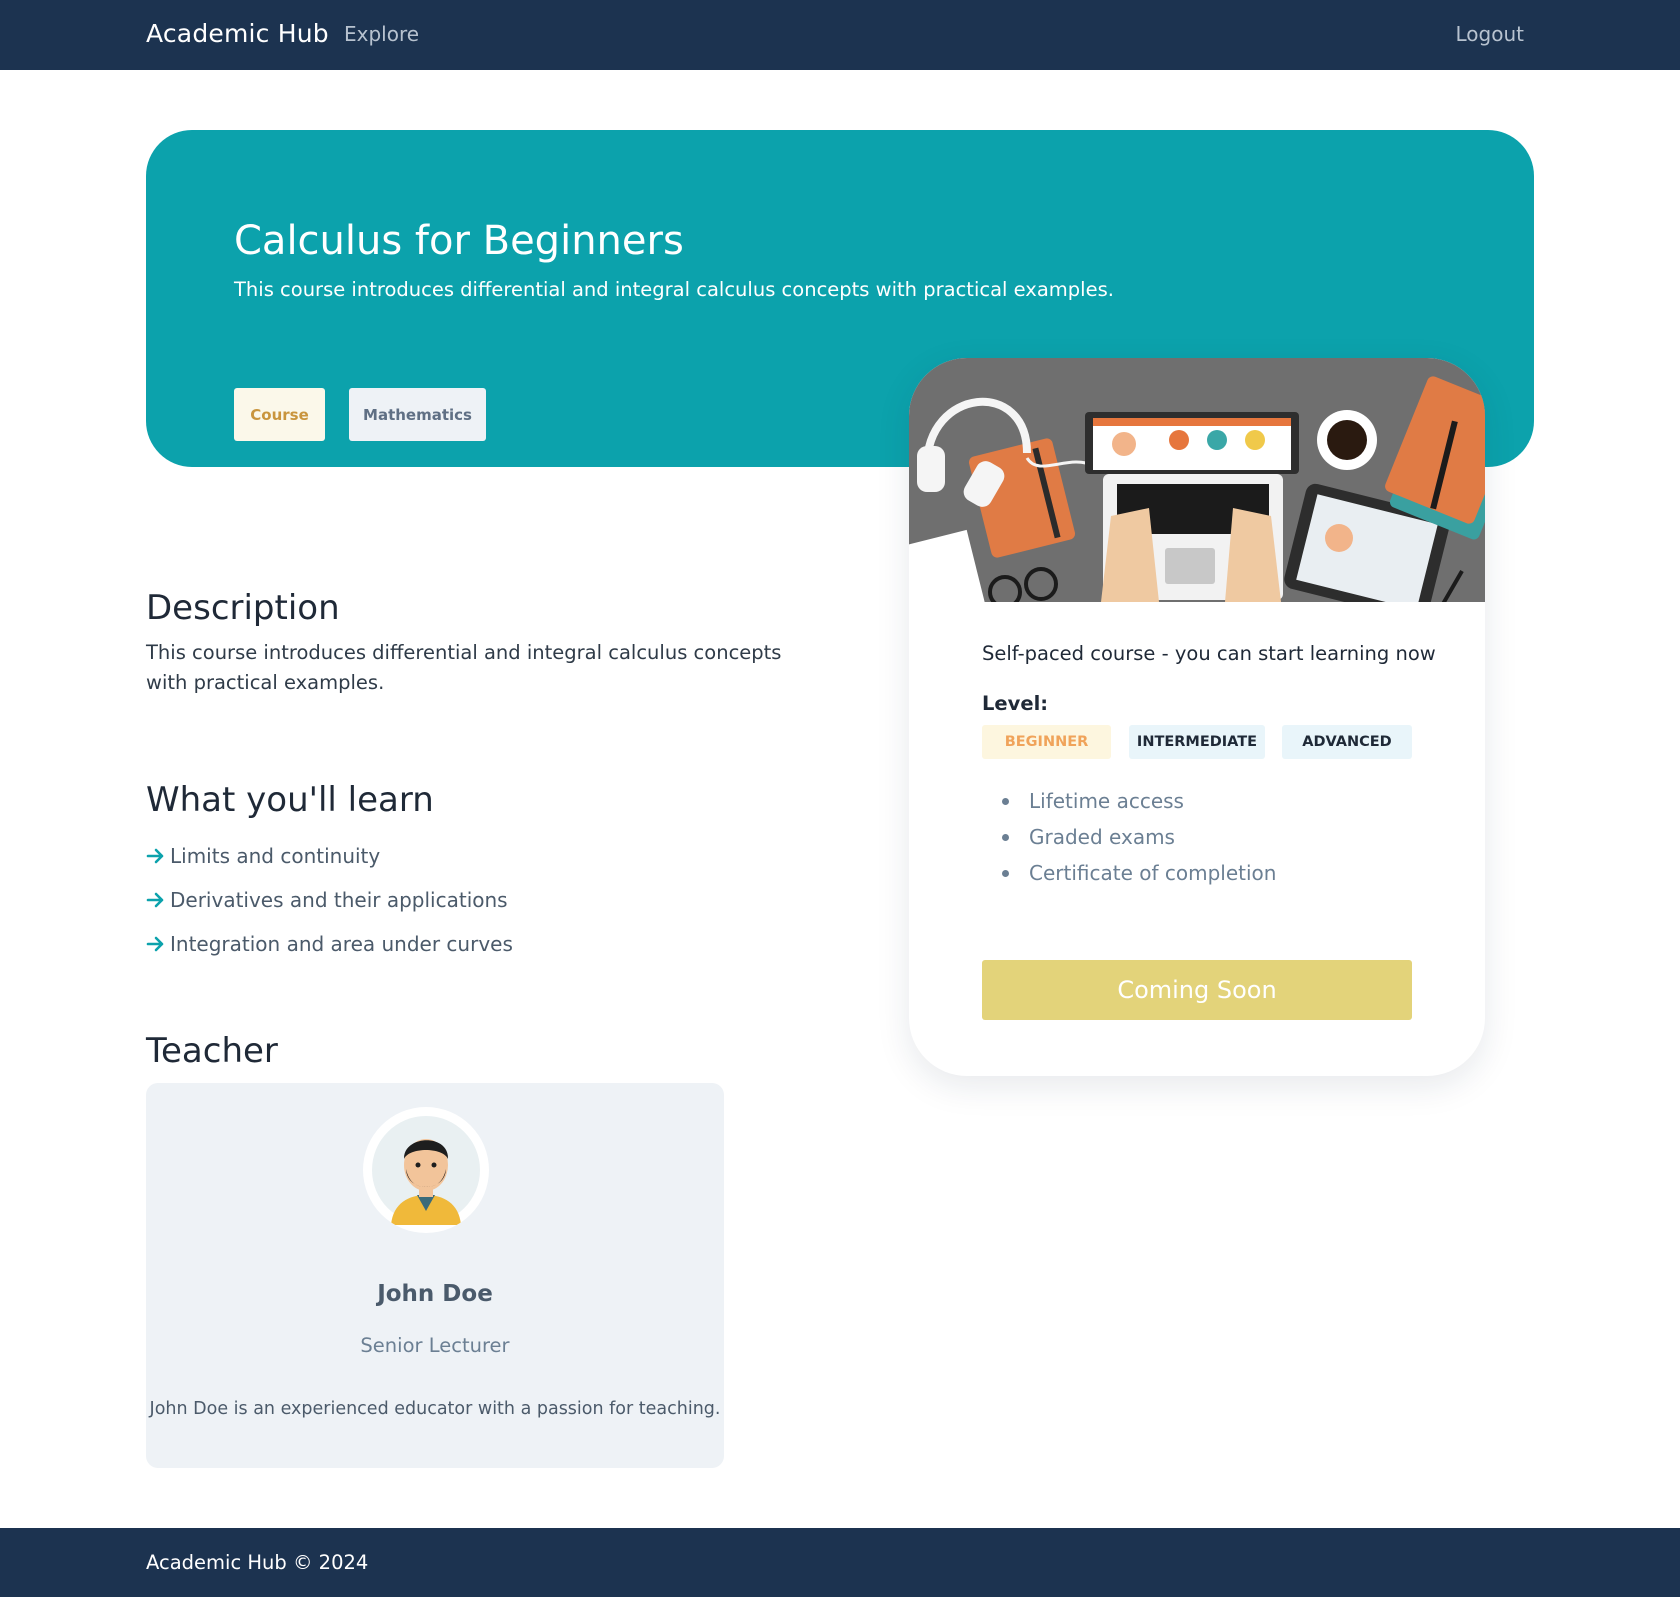 Image resolution: width=1680 pixels, height=1597 pixels. Describe the element at coordinates (1197, 990) in the screenshot. I see `coming-soon-button: Coming Soon` at that location.